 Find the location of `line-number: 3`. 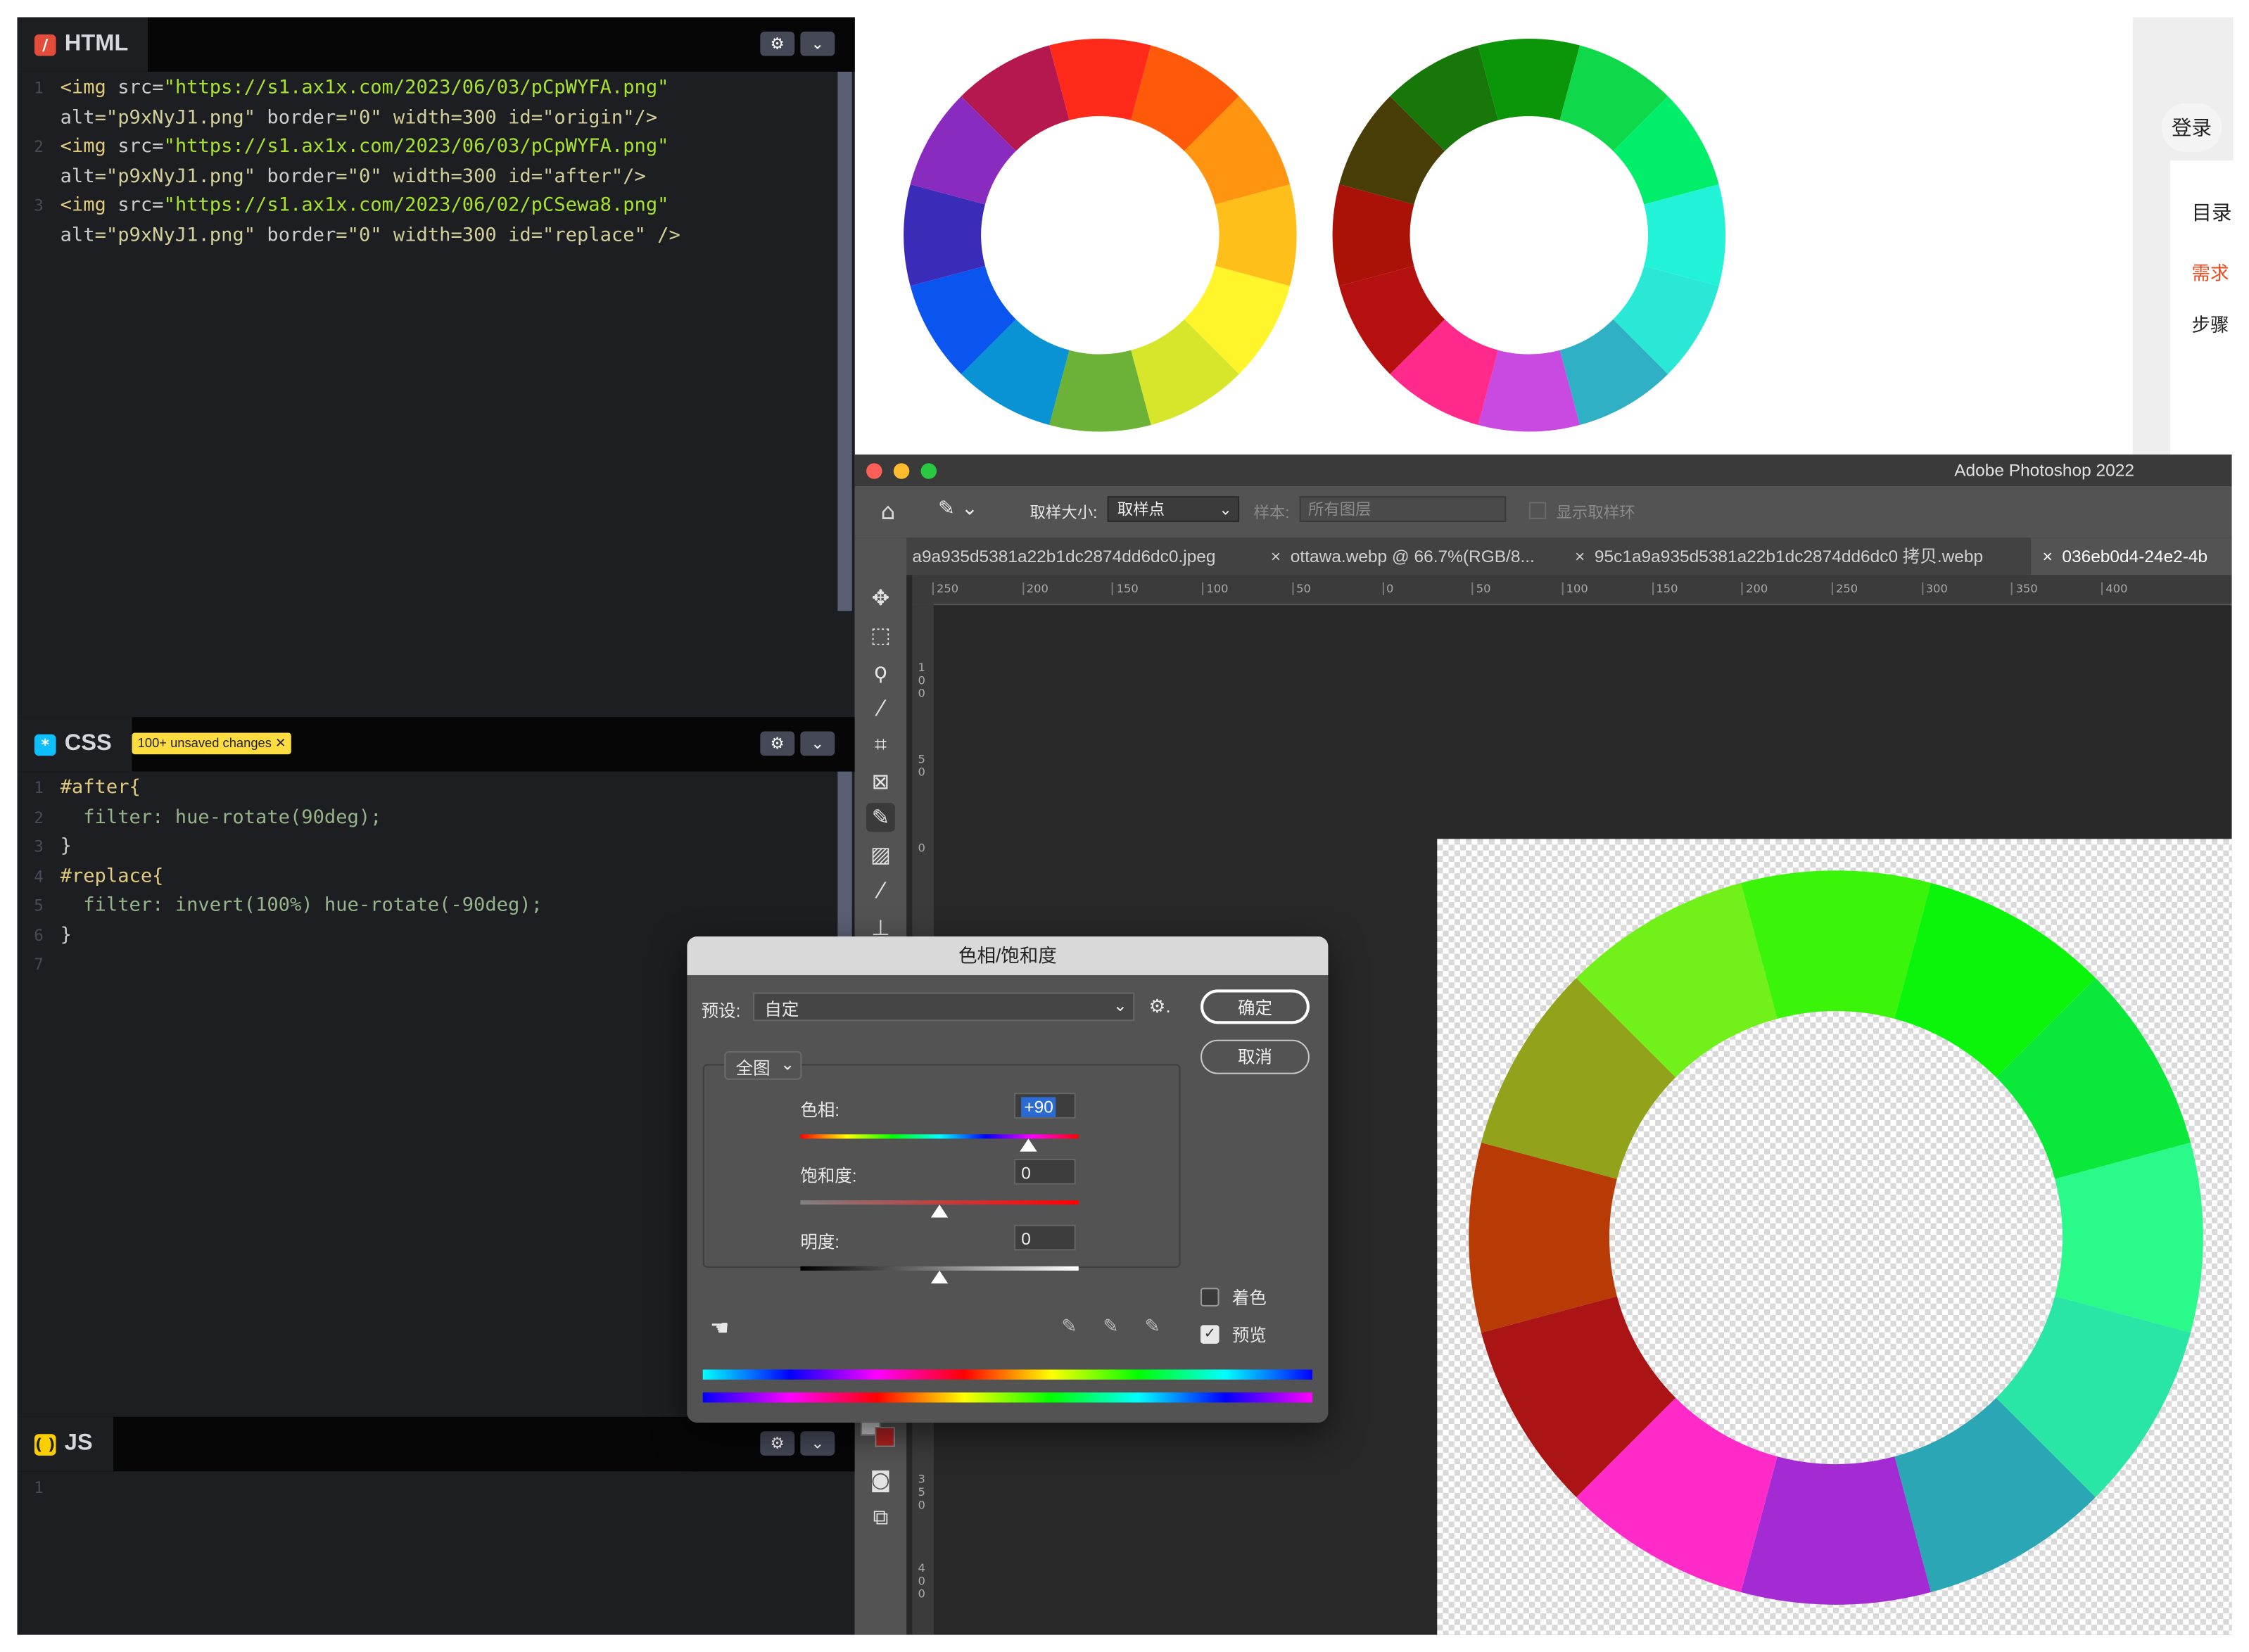

line-number: 3 is located at coordinates (39, 205).